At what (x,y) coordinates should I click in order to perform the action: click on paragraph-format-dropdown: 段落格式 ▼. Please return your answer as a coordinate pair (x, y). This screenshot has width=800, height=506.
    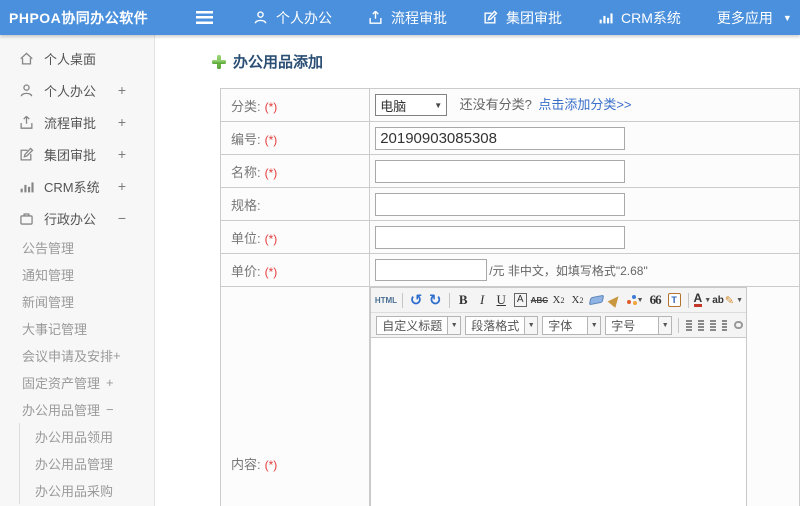
    Looking at the image, I should click on (502, 325).